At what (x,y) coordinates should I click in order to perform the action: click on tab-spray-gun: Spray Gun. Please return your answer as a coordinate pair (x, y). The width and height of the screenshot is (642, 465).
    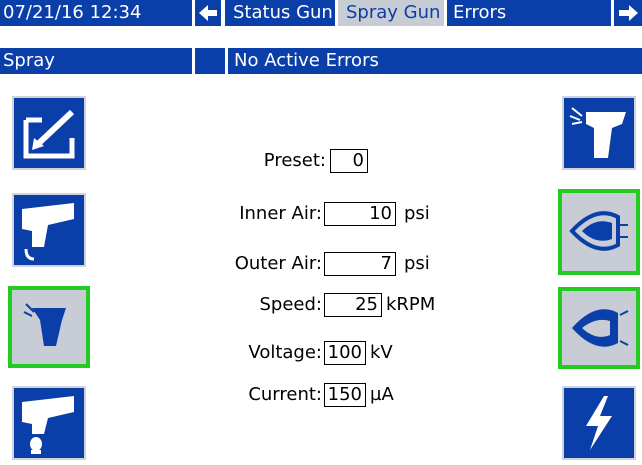
    Looking at the image, I should click on (391, 13).